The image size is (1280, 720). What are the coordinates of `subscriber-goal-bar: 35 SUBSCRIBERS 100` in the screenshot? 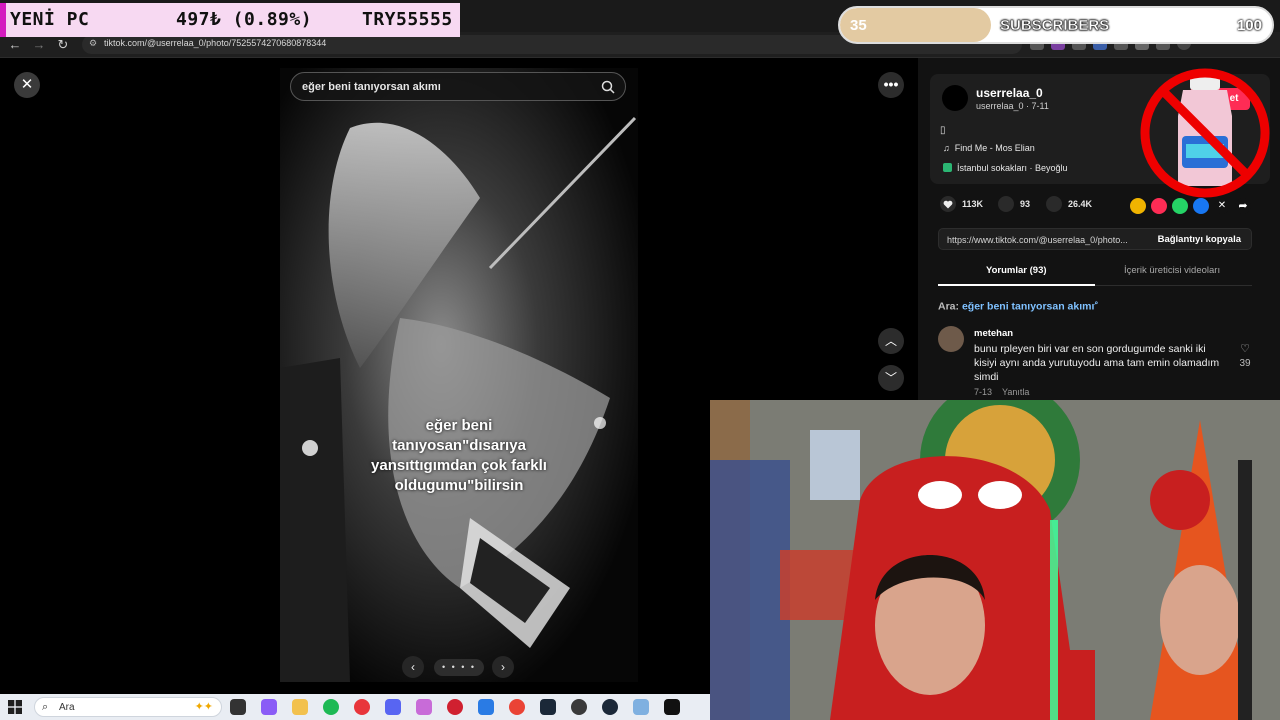 It's located at (1056, 25).